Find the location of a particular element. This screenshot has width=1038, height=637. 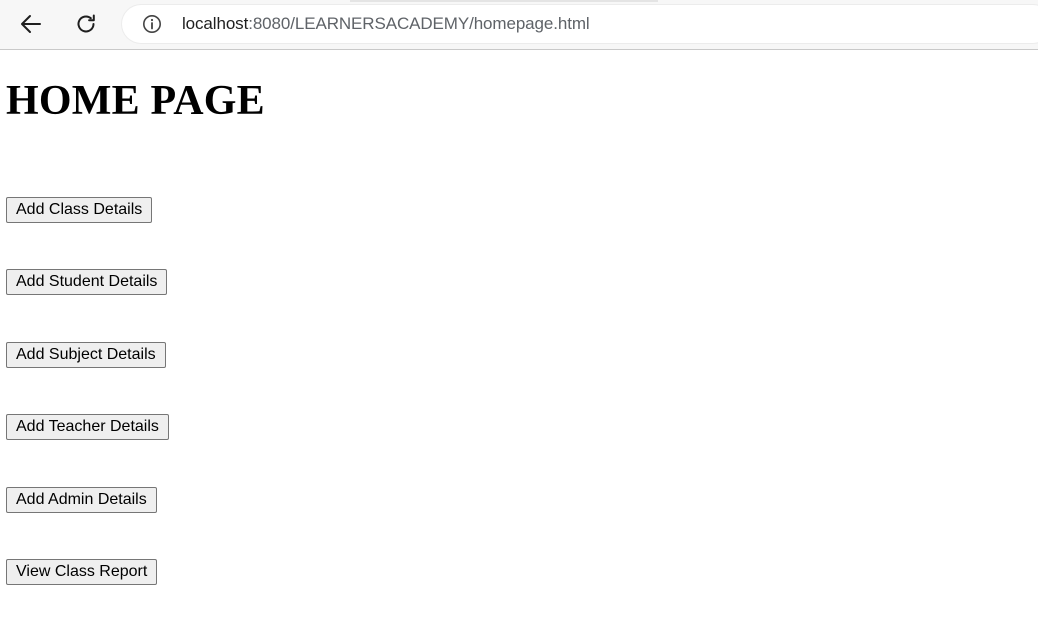

add-class-details-button: Add Class Details is located at coordinates (79, 210).